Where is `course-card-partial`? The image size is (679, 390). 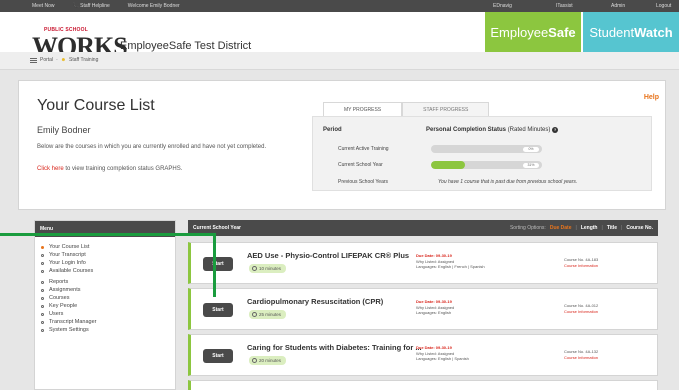 course-card-partial is located at coordinates (423, 385).